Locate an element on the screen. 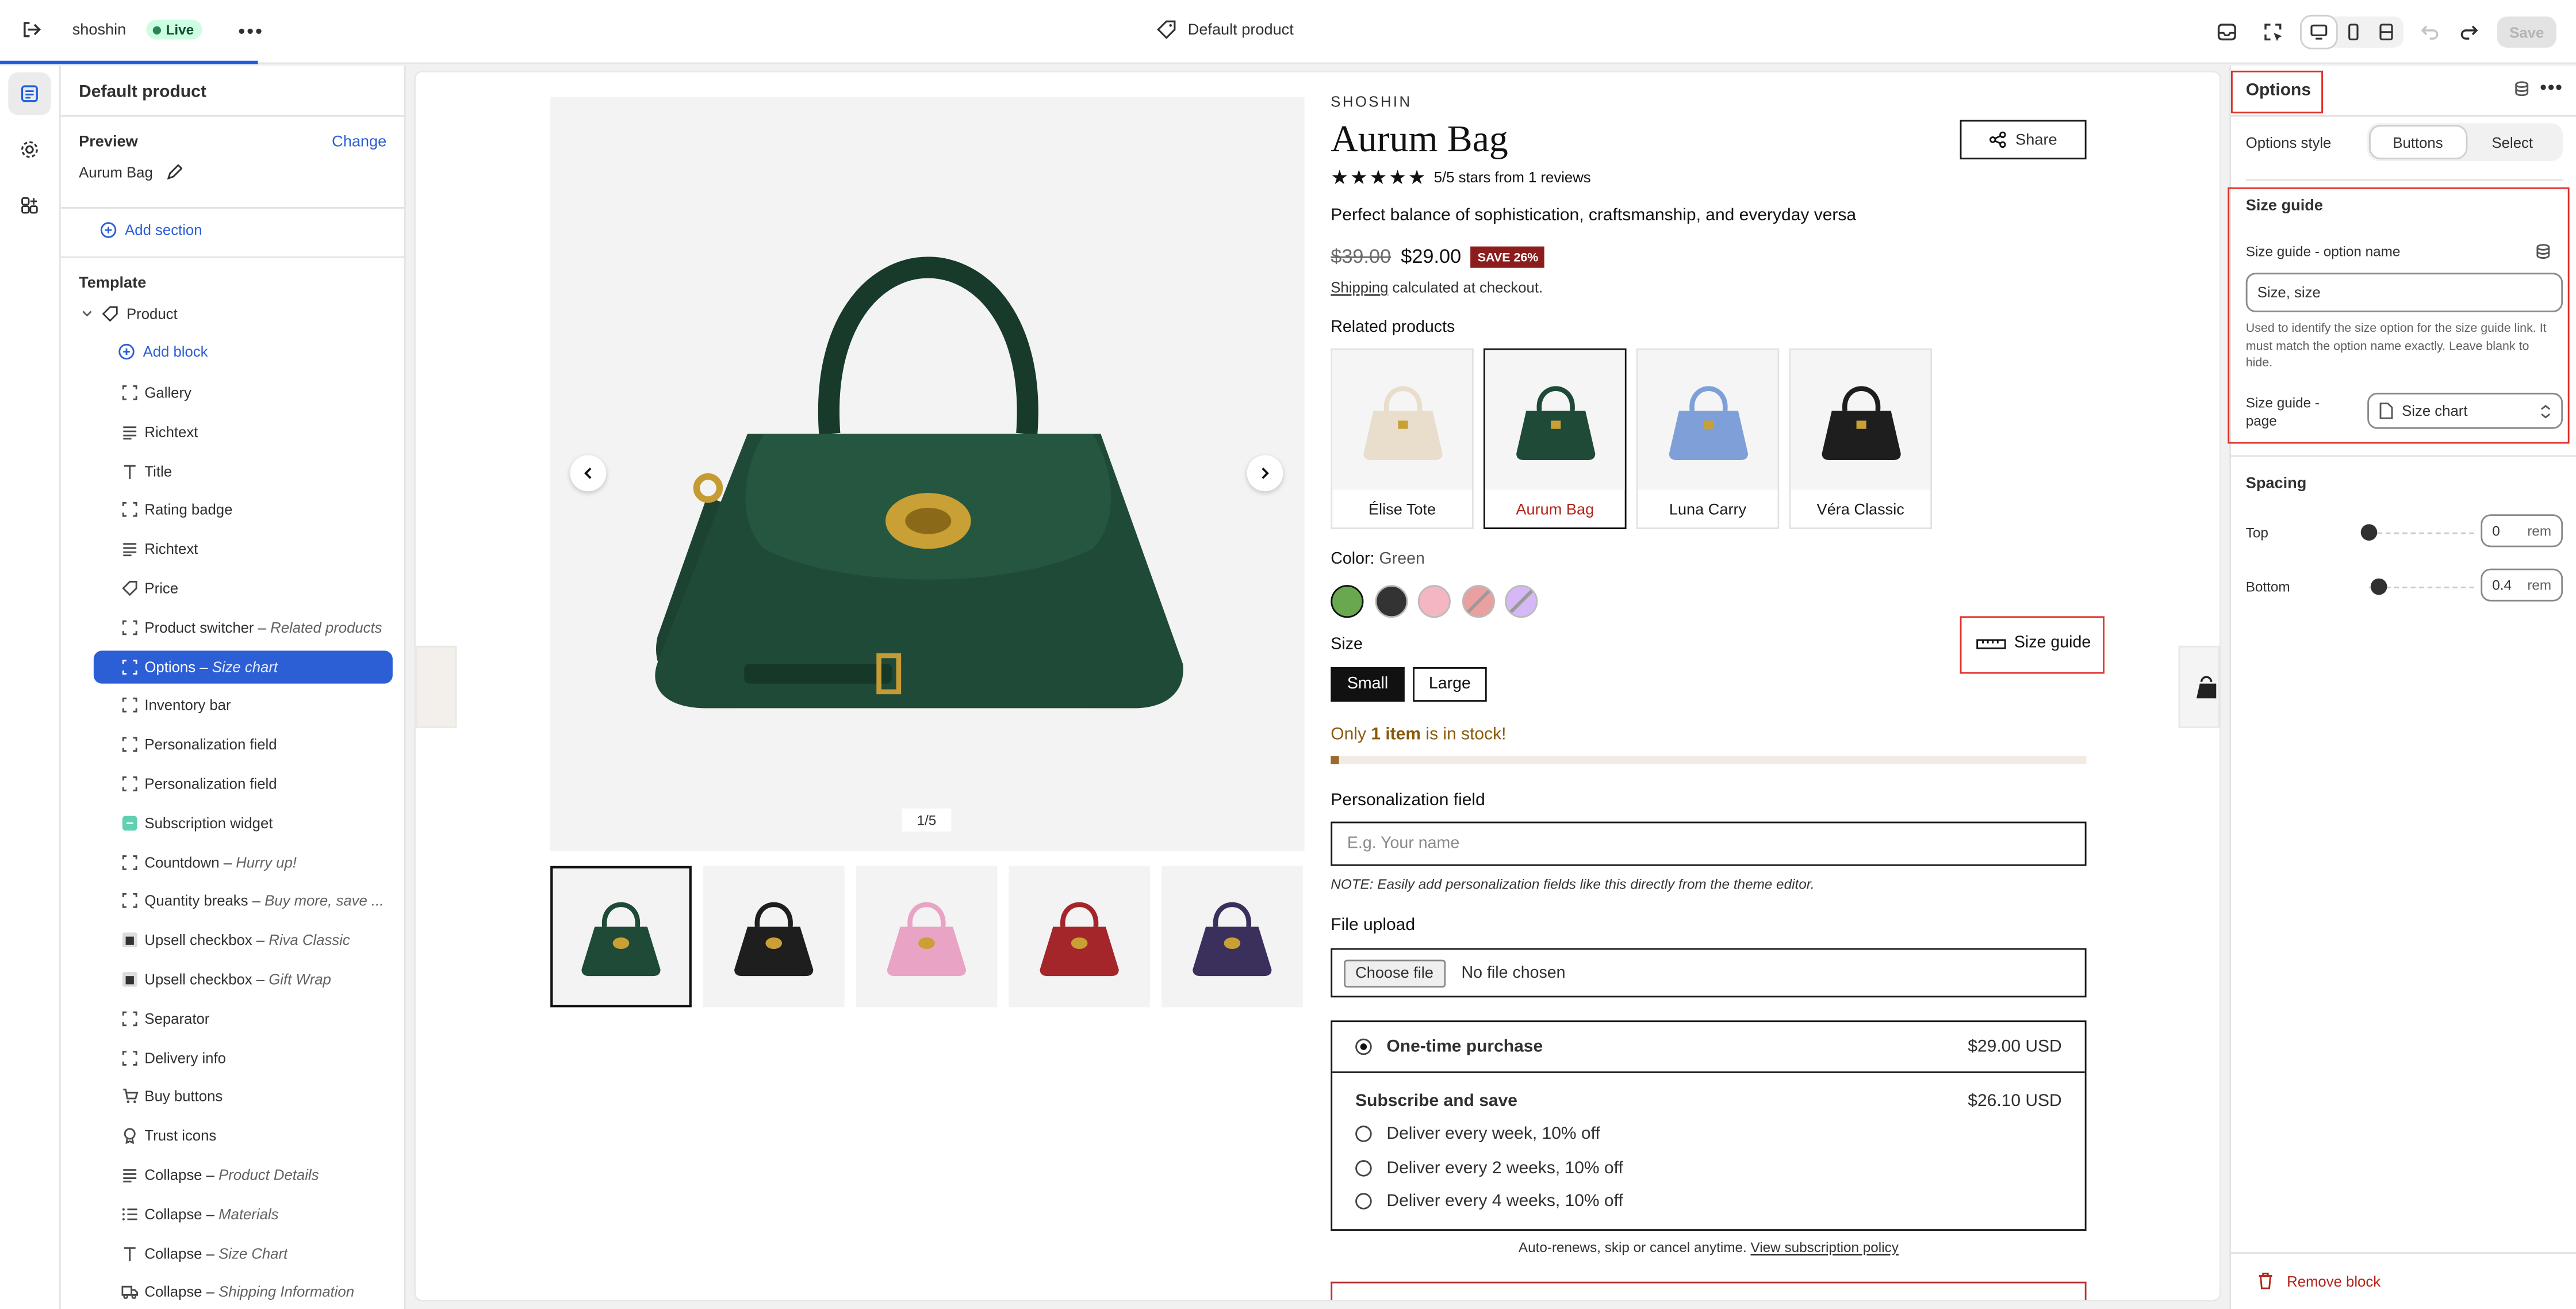 Image resolution: width=2576 pixels, height=1309 pixels. block-item: Rating badge is located at coordinates (243, 509).